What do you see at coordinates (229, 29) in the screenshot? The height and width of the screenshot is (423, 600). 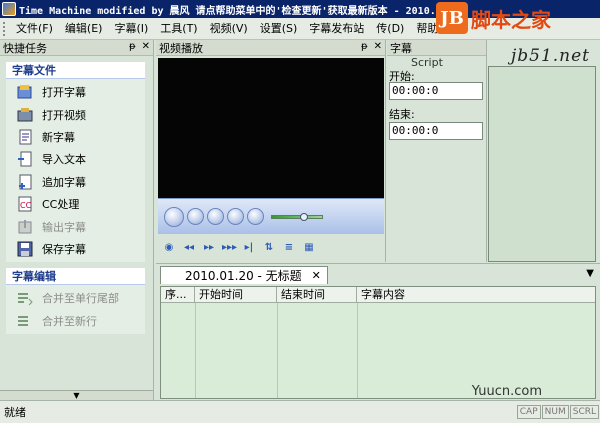 I see `menu-video: 视频(V)` at bounding box center [229, 29].